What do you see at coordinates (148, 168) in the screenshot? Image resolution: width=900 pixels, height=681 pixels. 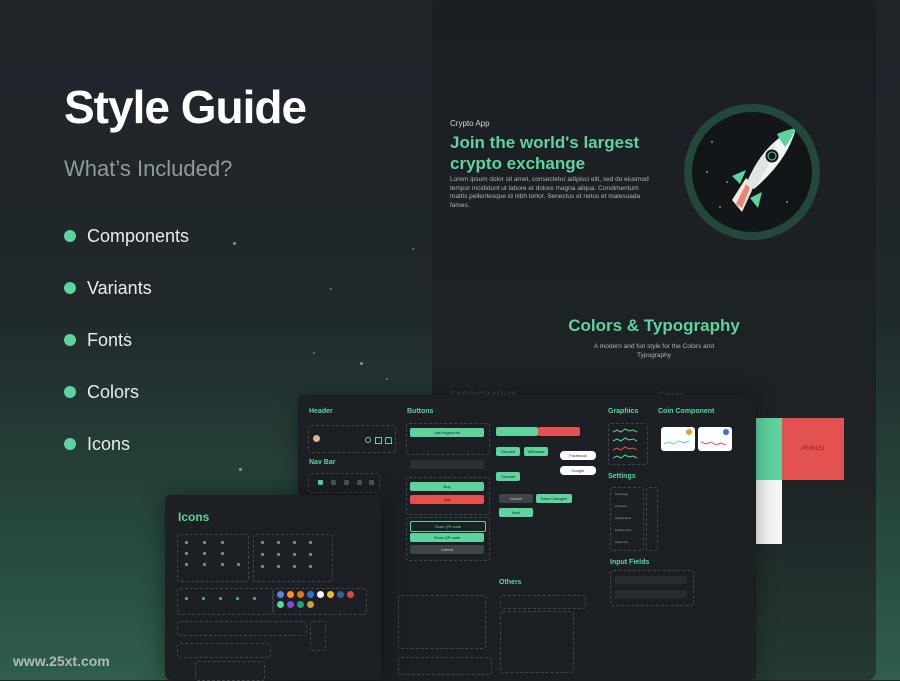 I see `hero-subtitle: What’s Included?` at bounding box center [148, 168].